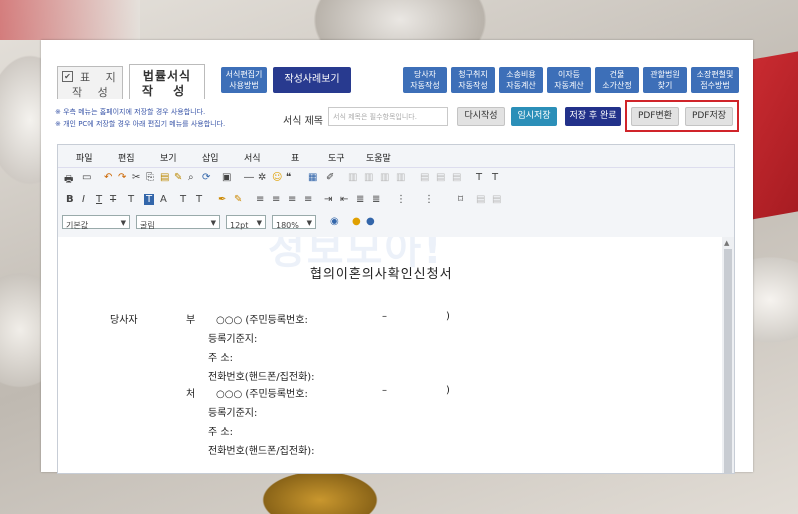 The height and width of the screenshot is (514, 798). What do you see at coordinates (617, 80) in the screenshot?
I see `building-value-button: 건물 소가산정` at bounding box center [617, 80].